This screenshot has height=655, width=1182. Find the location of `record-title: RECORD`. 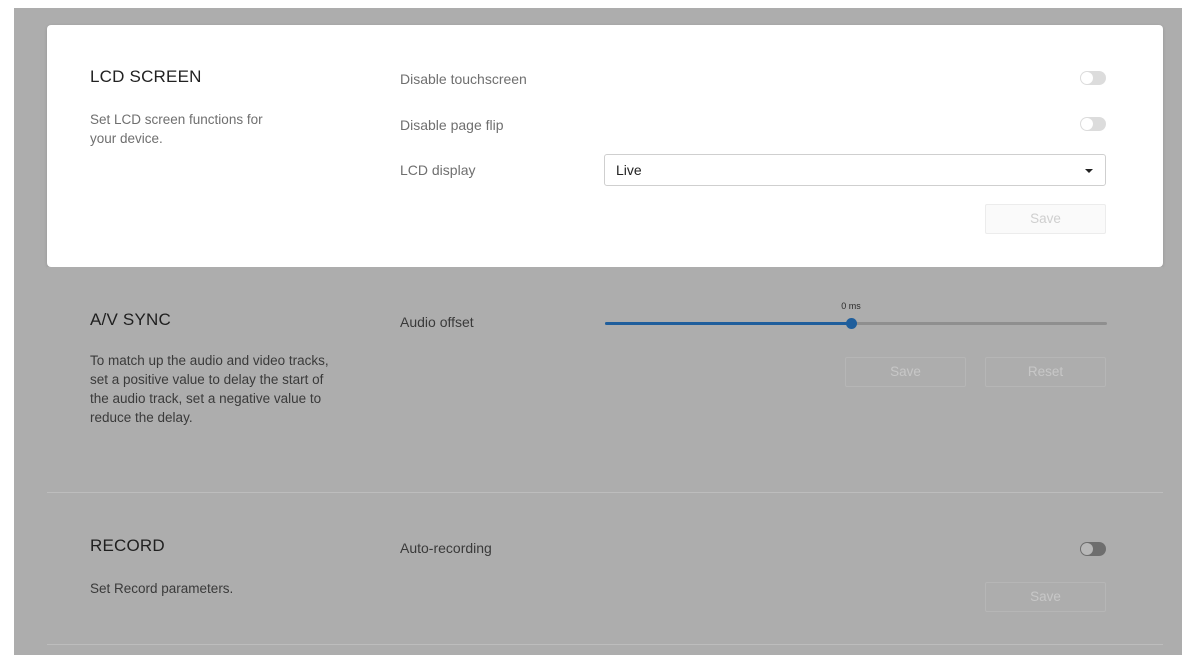

record-title: RECORD is located at coordinates (127, 545).